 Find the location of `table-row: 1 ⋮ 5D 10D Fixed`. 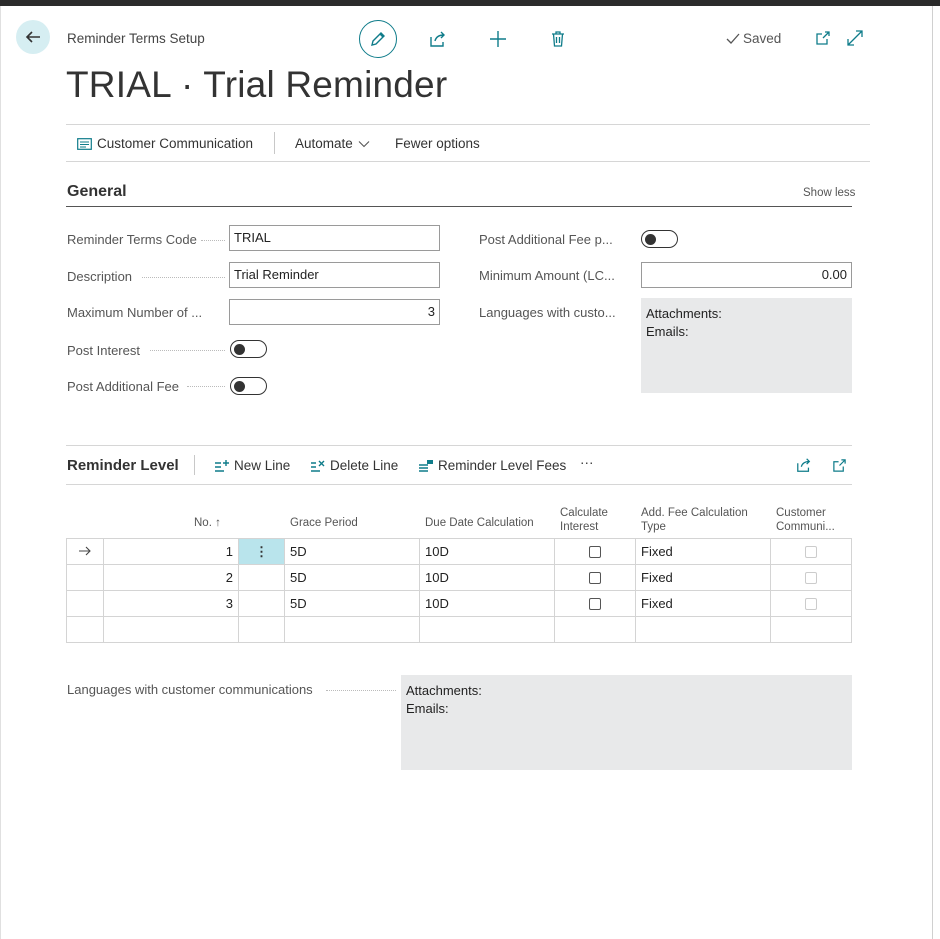

table-row: 1 ⋮ 5D 10D Fixed is located at coordinates (459, 551).